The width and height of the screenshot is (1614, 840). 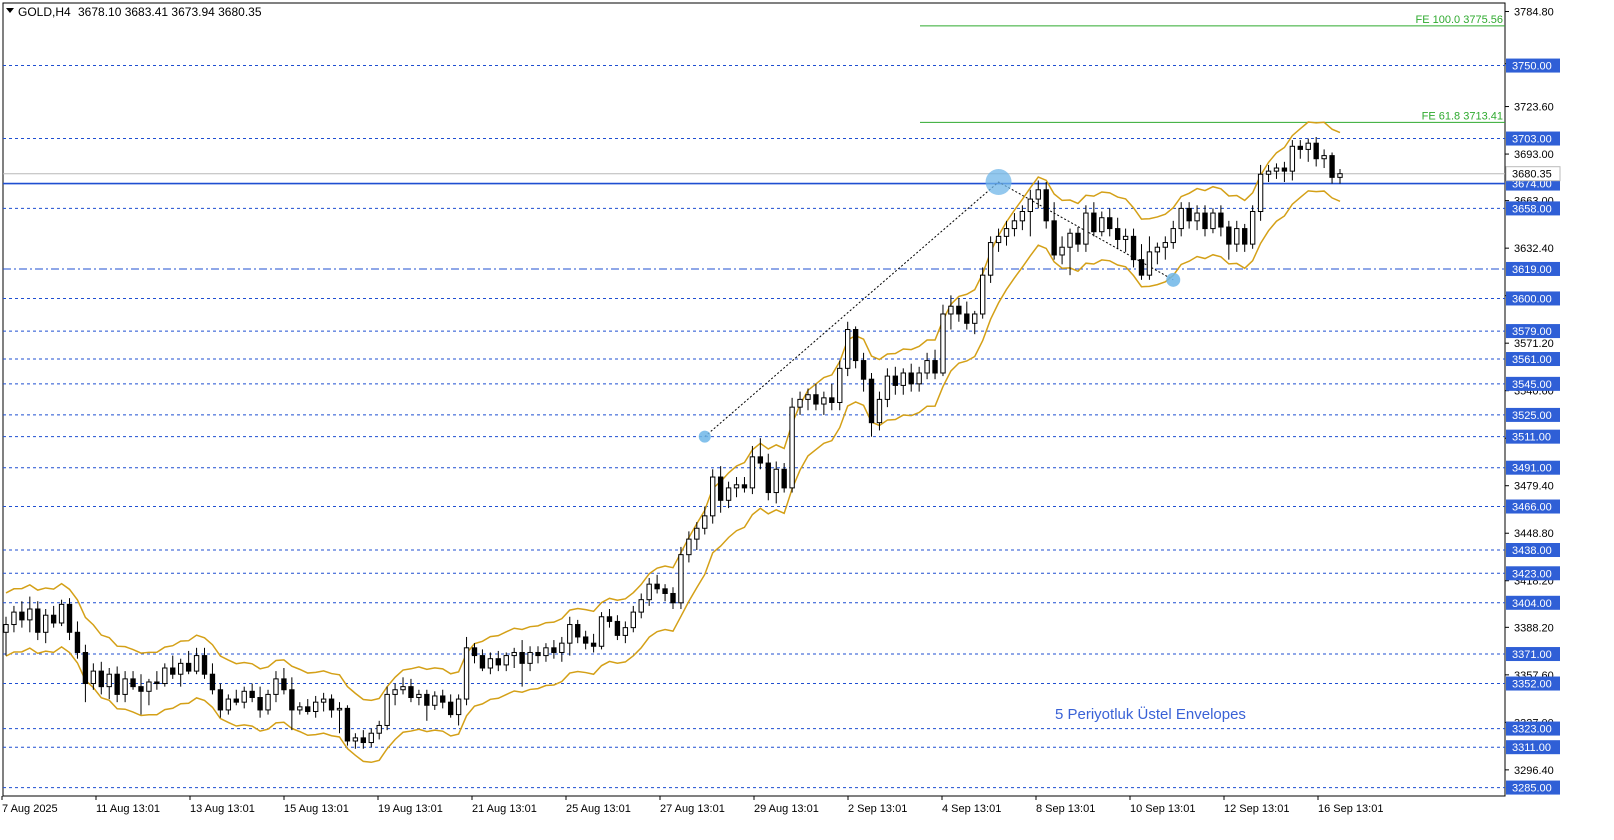 I want to click on level-price-label: 3423.00, so click(x=1532, y=574).